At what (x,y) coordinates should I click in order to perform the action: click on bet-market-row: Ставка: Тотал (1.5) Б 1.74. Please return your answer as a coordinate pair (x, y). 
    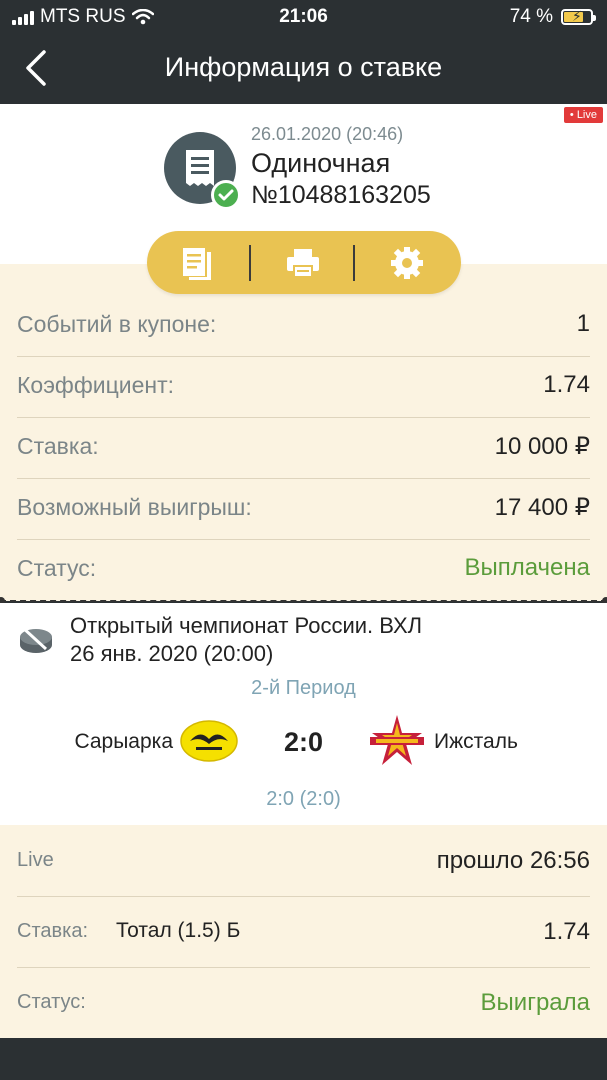
    Looking at the image, I should click on (303, 931).